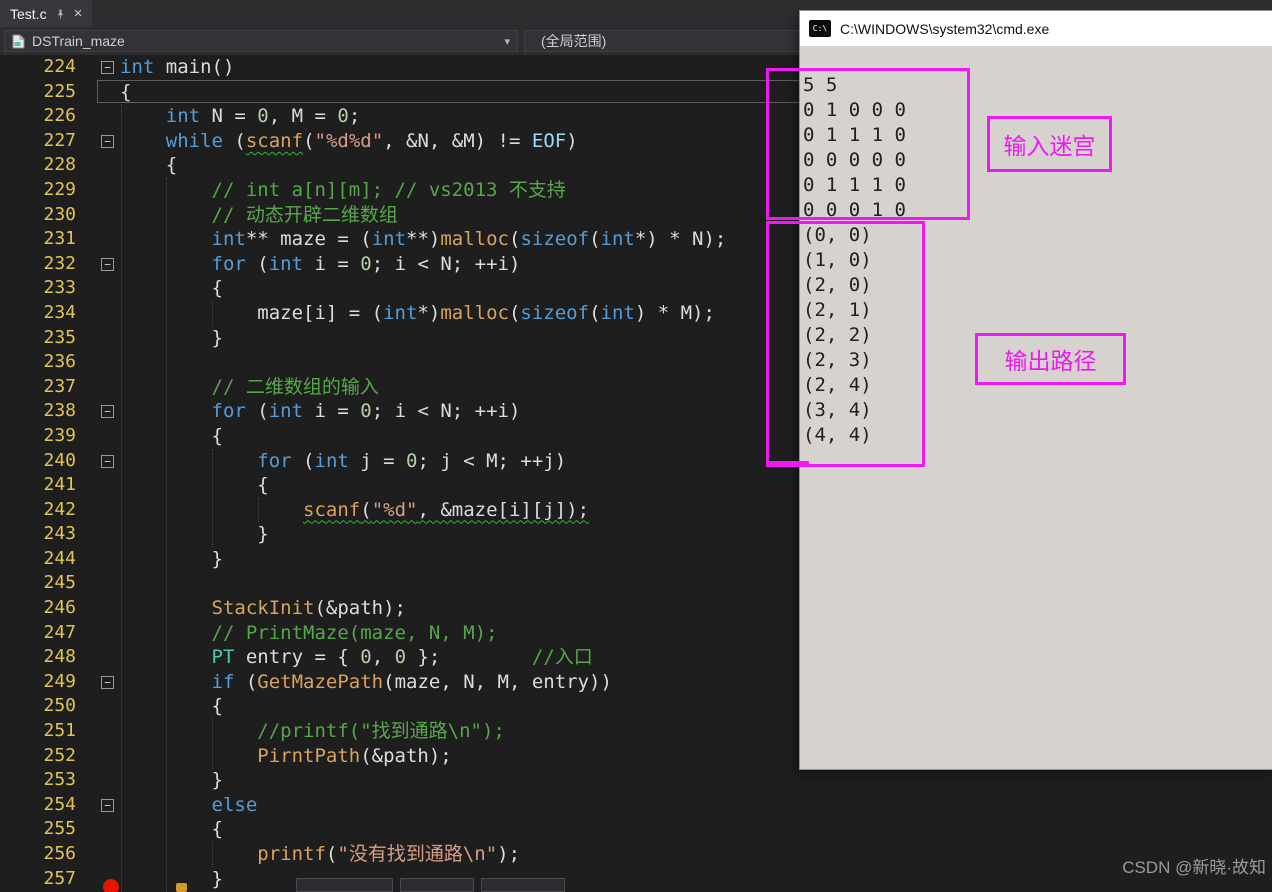 The height and width of the screenshot is (892, 1272). What do you see at coordinates (38, 657) in the screenshot?
I see `line-number: 248` at bounding box center [38, 657].